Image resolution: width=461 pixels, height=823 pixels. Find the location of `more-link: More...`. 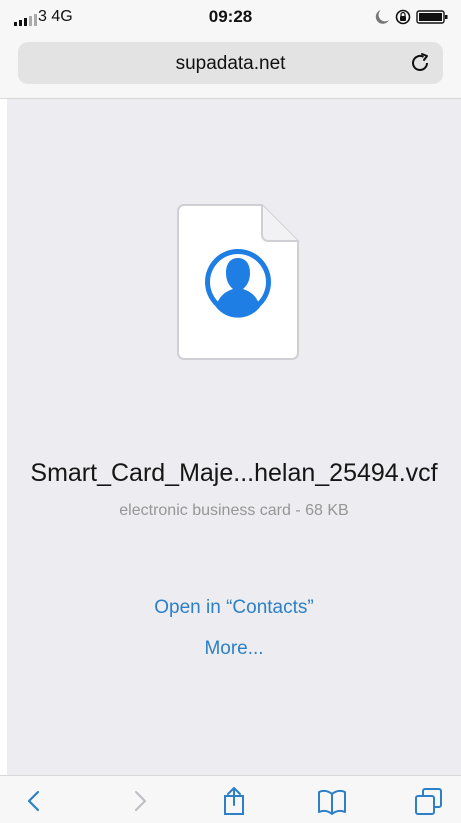

more-link: More... is located at coordinates (234, 649).